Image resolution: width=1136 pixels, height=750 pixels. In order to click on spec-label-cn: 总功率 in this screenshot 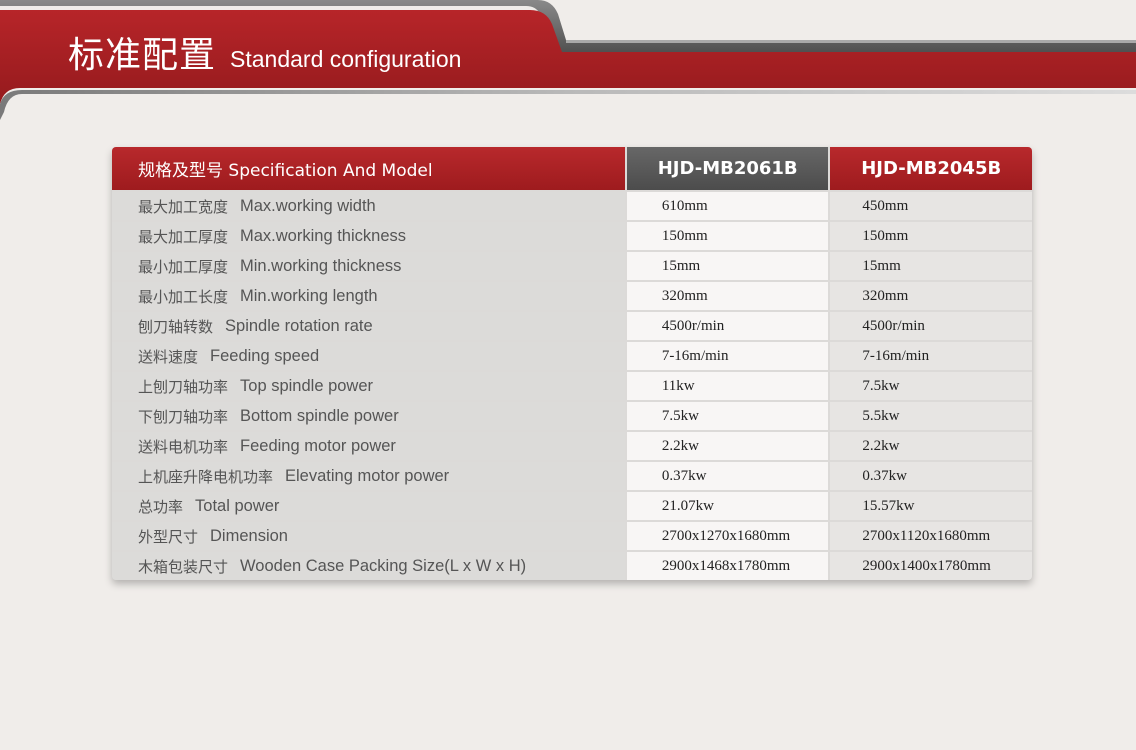, I will do `click(161, 506)`.